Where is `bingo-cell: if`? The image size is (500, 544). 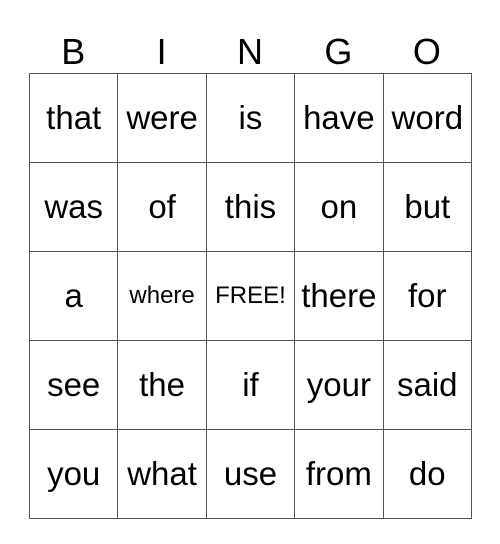
bingo-cell: if is located at coordinates (250, 385).